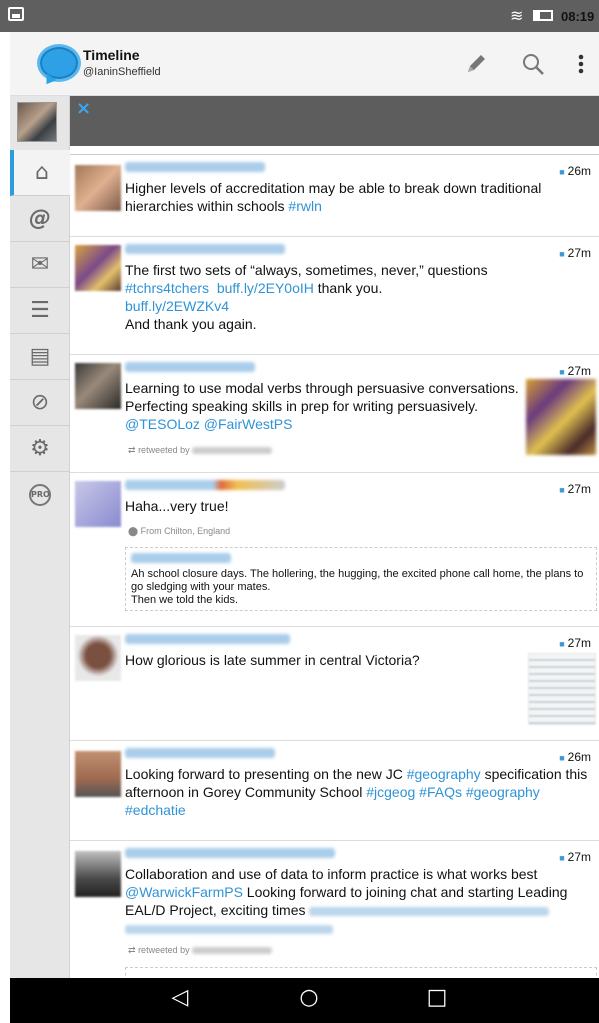 This screenshot has height=1023, width=599. I want to click on sidebar-item-messages: ✉, so click(40, 265).